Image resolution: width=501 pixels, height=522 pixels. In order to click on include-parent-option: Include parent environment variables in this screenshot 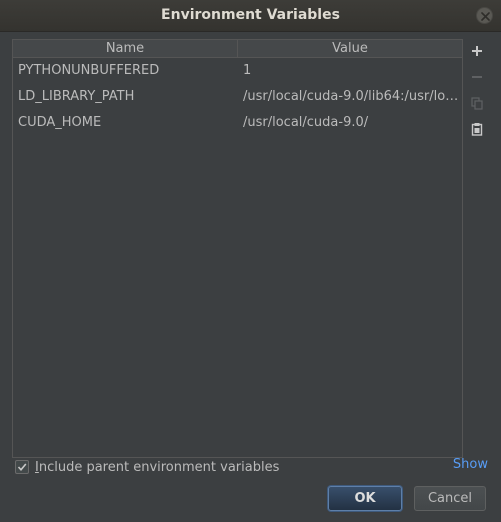, I will do `click(147, 467)`.